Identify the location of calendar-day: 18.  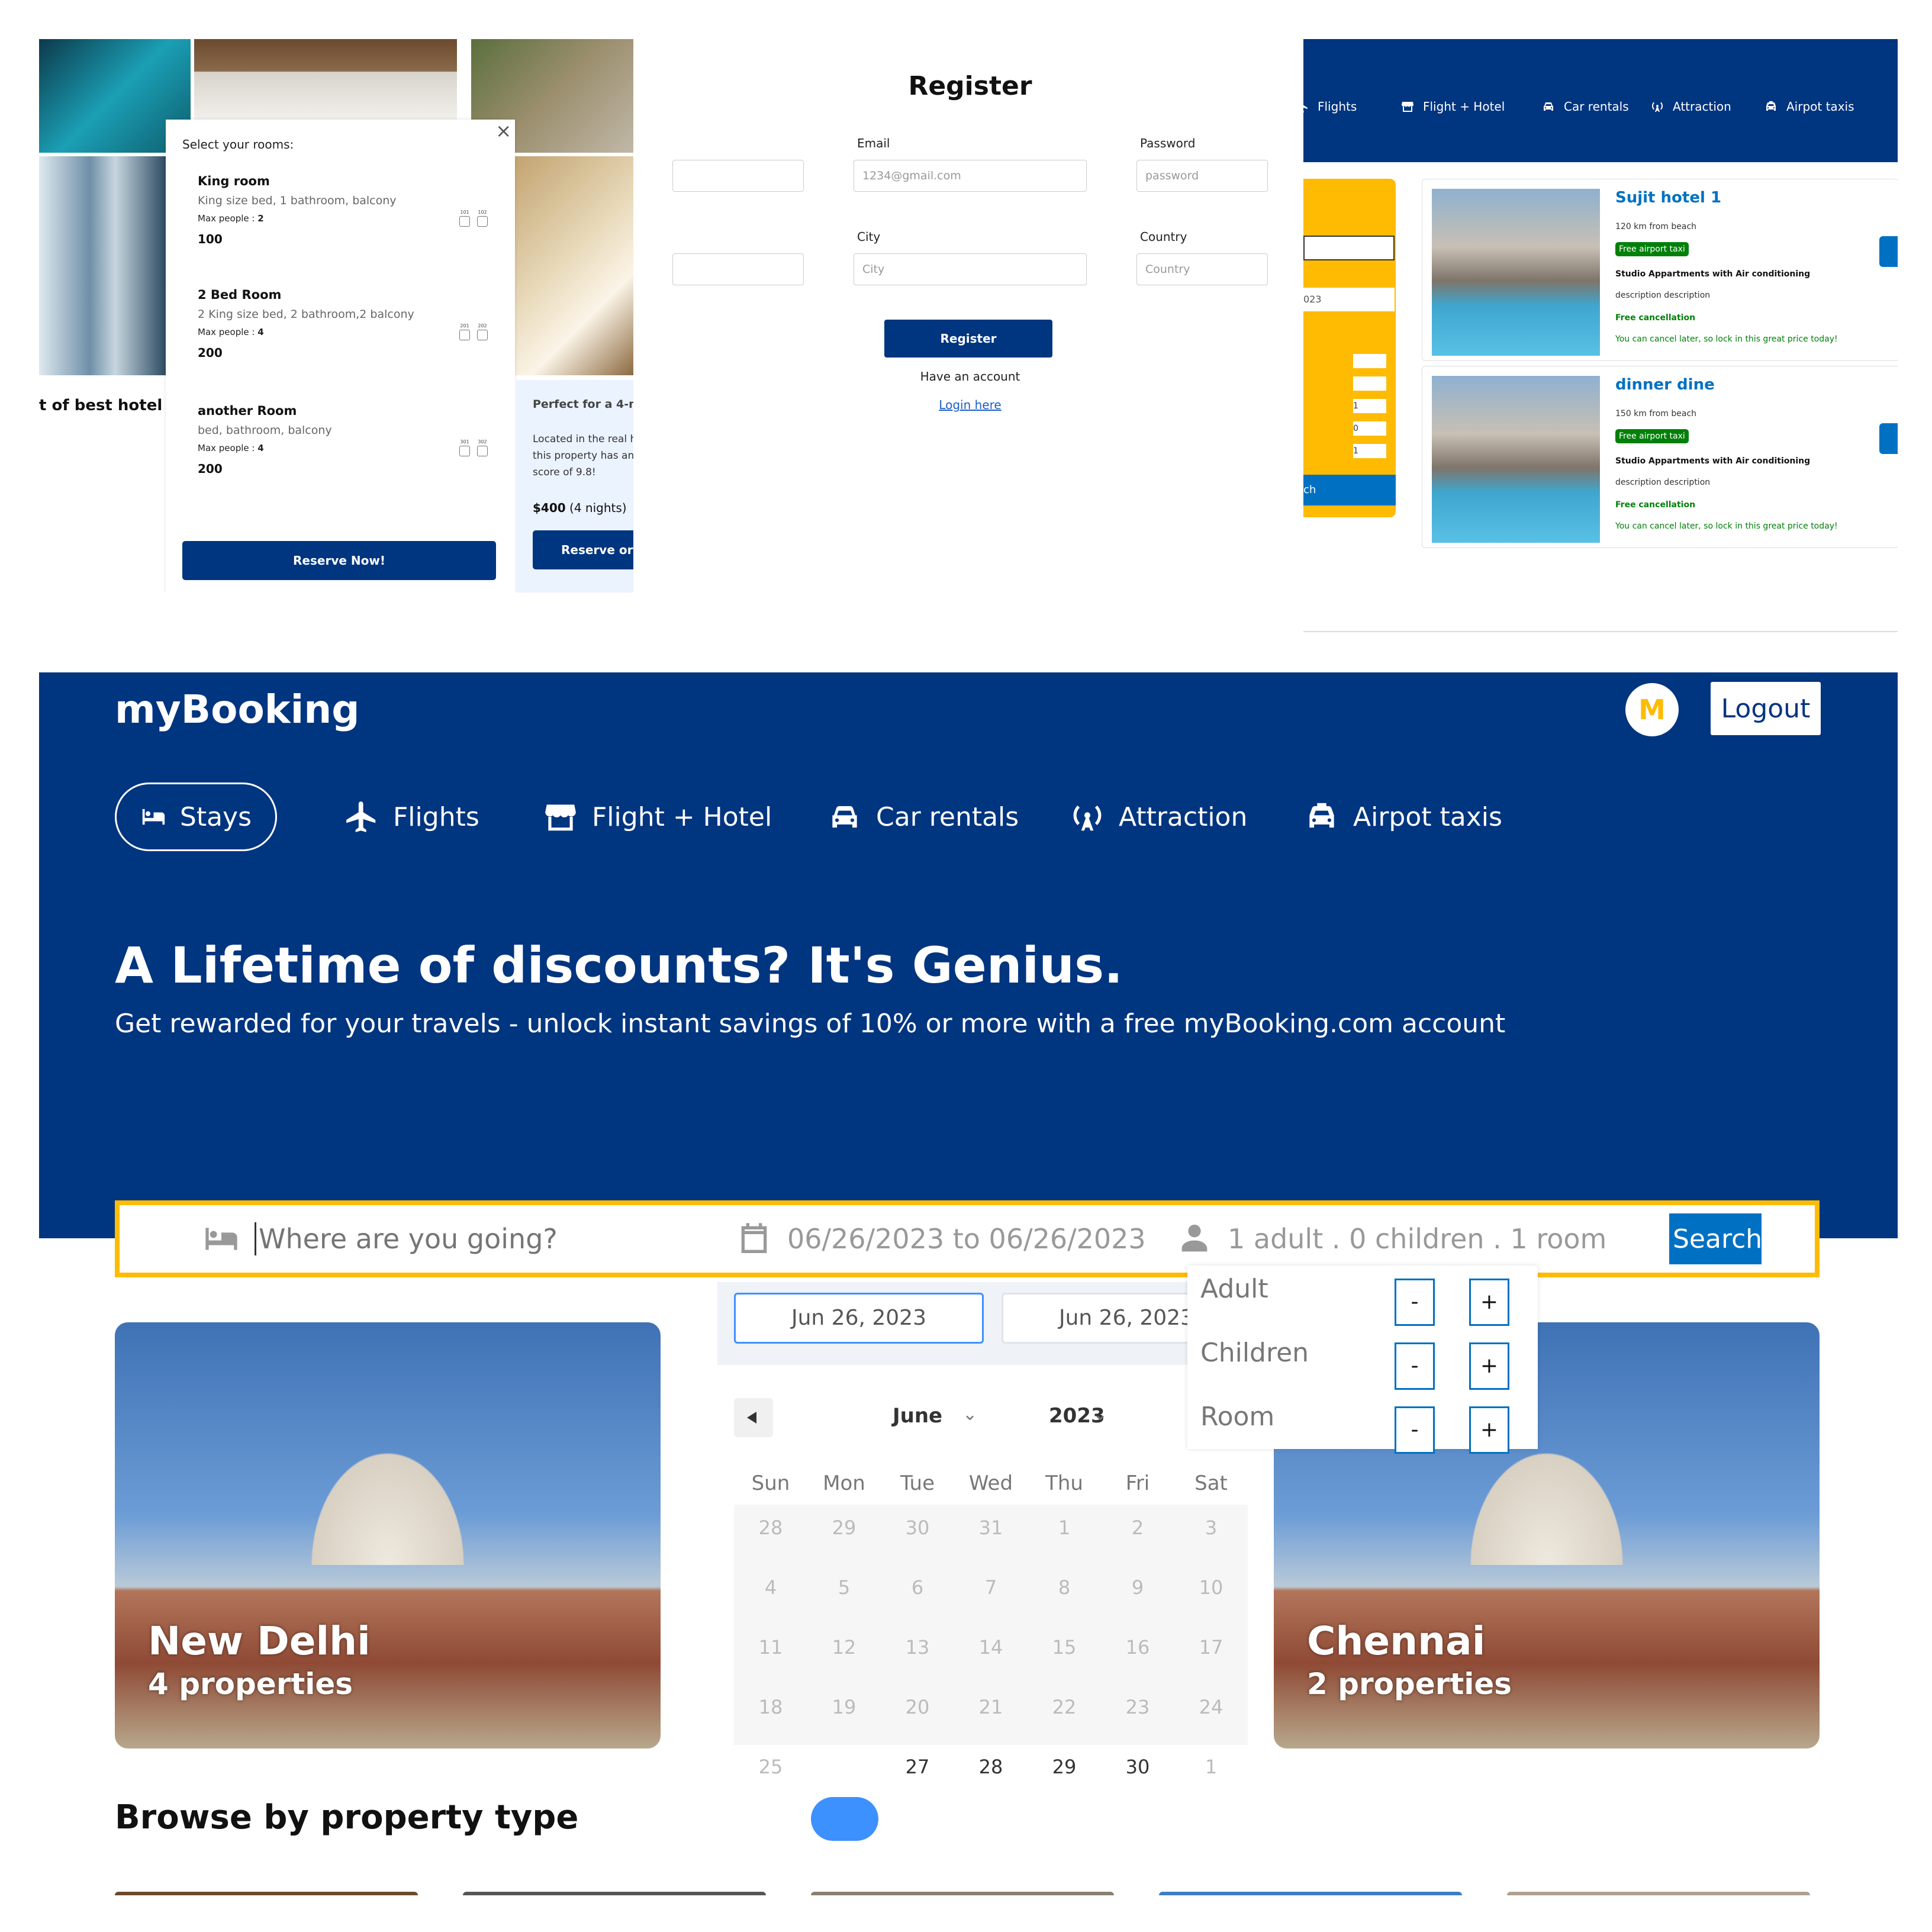
(770, 1707).